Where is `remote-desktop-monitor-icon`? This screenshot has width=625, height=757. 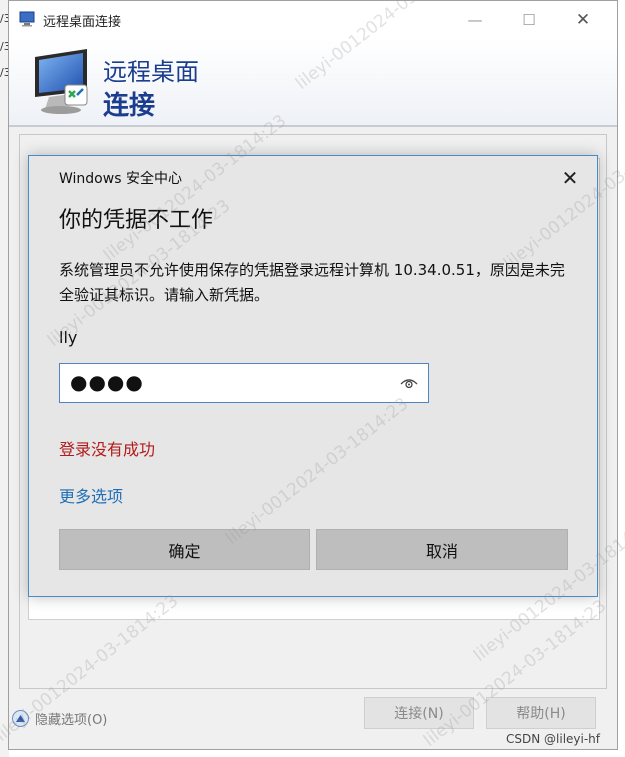 remote-desktop-monitor-icon is located at coordinates (61, 81).